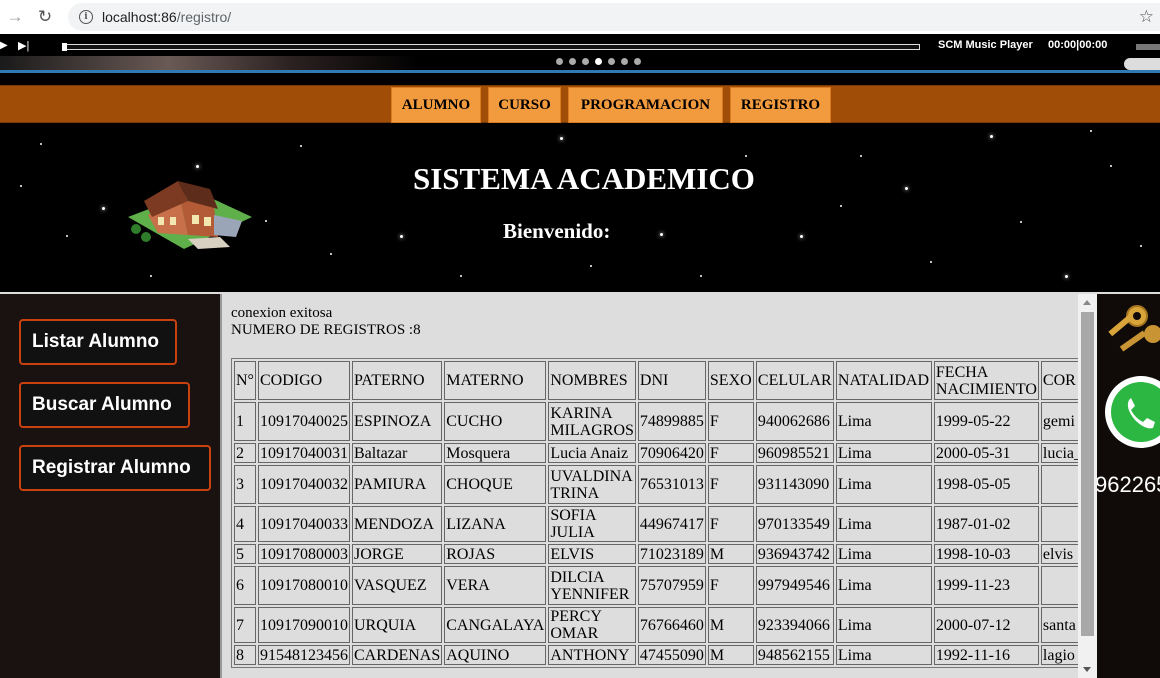  I want to click on table-cell: 8, so click(245, 655).